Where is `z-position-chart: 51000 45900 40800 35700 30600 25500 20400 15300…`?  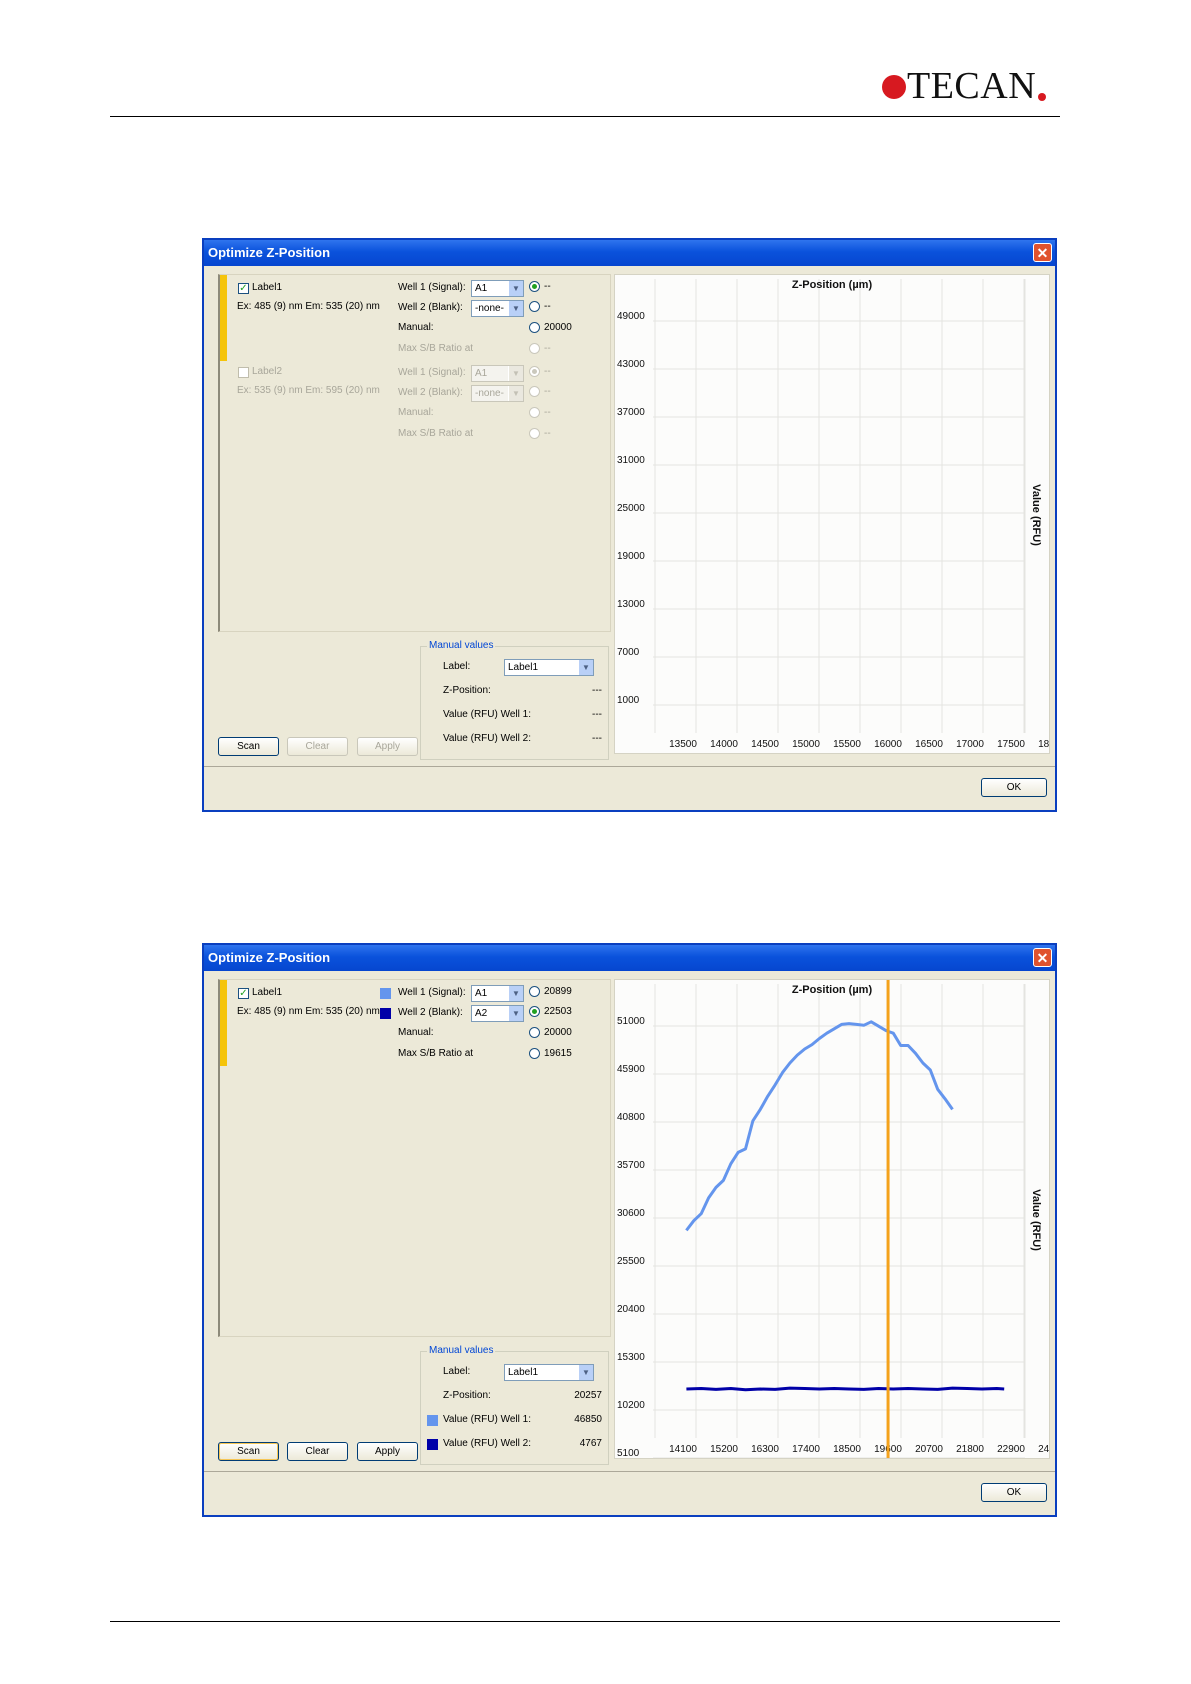 z-position-chart: 51000 45900 40800 35700 30600 25500 20400 15300… is located at coordinates (832, 1219).